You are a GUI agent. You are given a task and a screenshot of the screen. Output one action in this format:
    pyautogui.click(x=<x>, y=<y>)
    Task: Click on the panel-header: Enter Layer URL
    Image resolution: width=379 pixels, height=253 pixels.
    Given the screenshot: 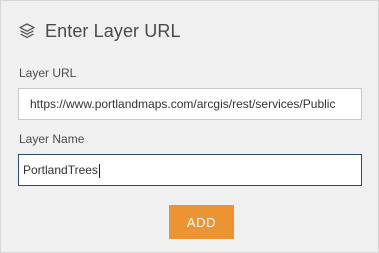 What is the action you would take?
    pyautogui.click(x=99, y=31)
    